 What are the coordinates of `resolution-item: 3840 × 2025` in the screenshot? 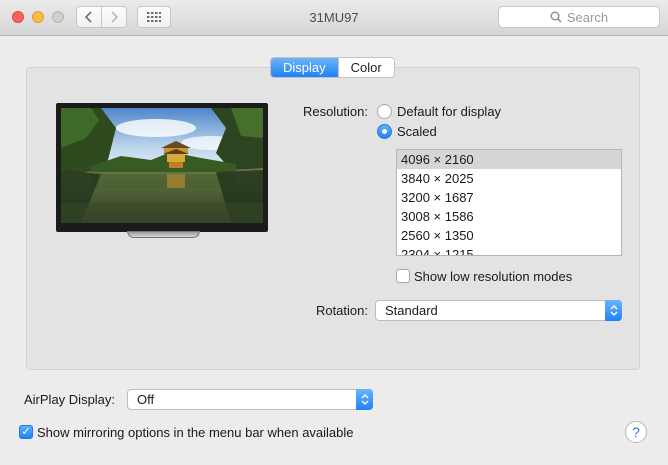 It's located at (509, 178).